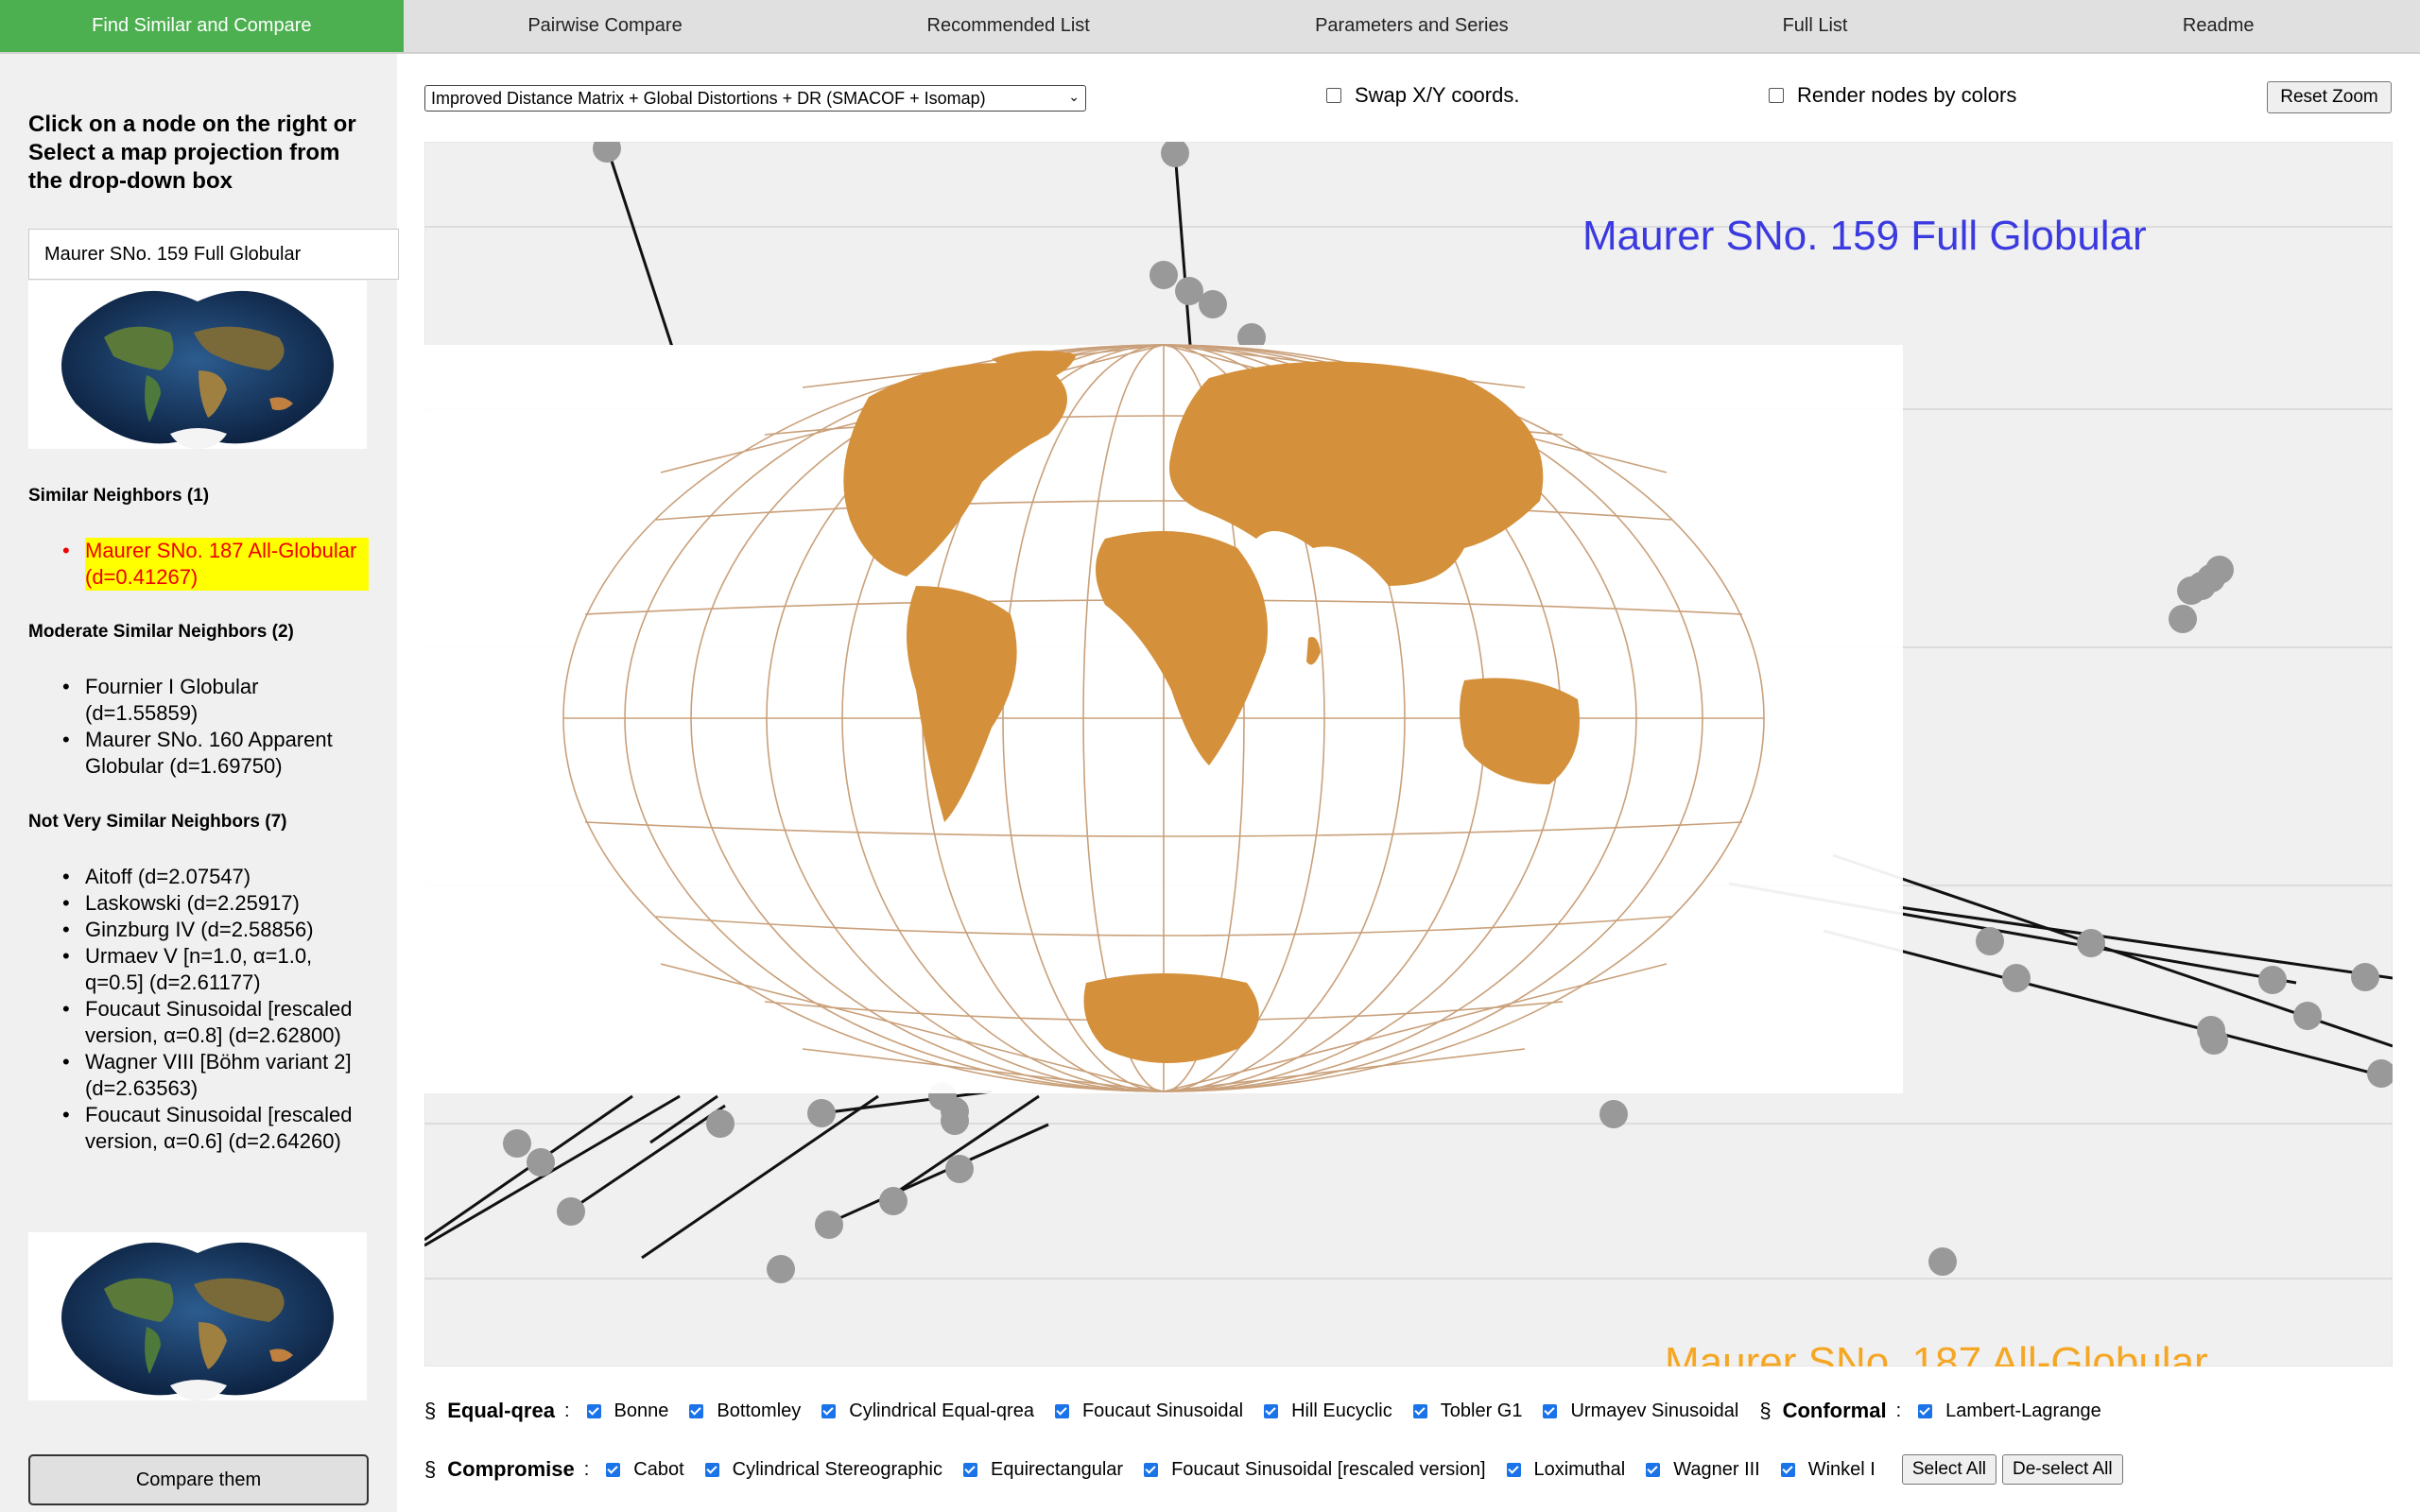 This screenshot has height=1512, width=2420. What do you see at coordinates (941, 1410) in the screenshot?
I see `filter-label: Cylindrical Equal-qrea` at bounding box center [941, 1410].